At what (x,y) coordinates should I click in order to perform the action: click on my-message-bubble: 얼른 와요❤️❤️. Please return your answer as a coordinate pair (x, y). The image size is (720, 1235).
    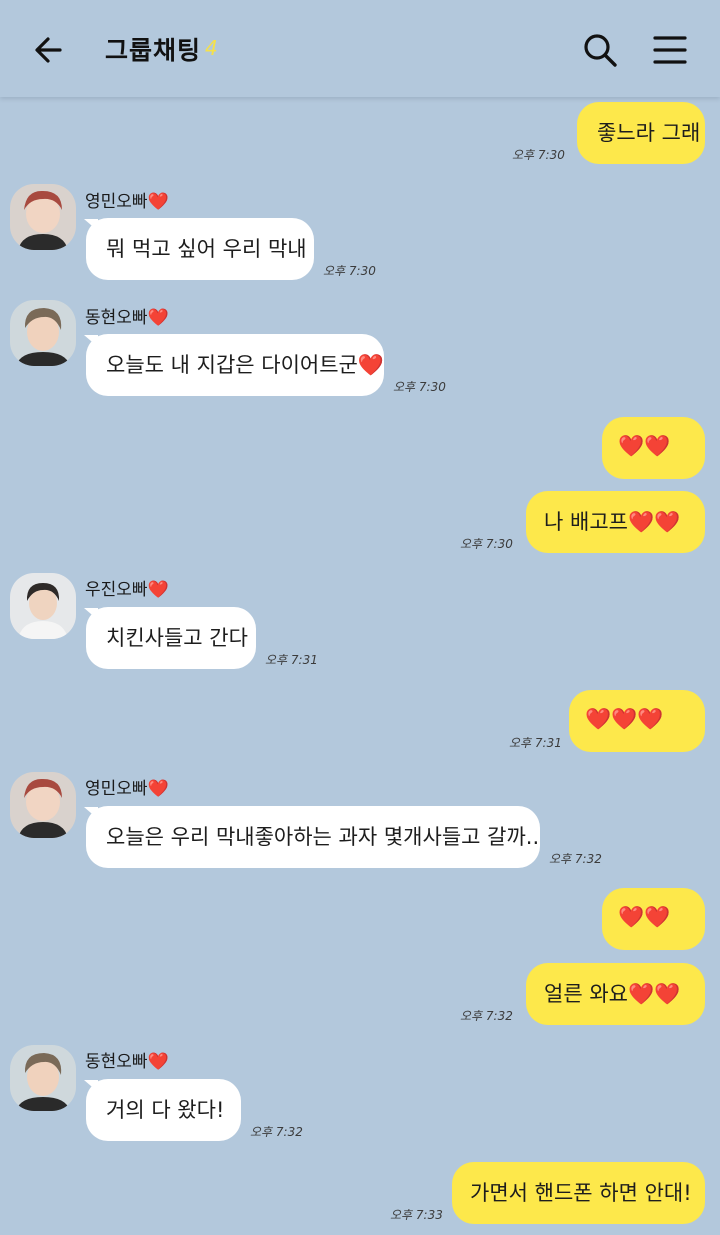
    Looking at the image, I should click on (615, 994).